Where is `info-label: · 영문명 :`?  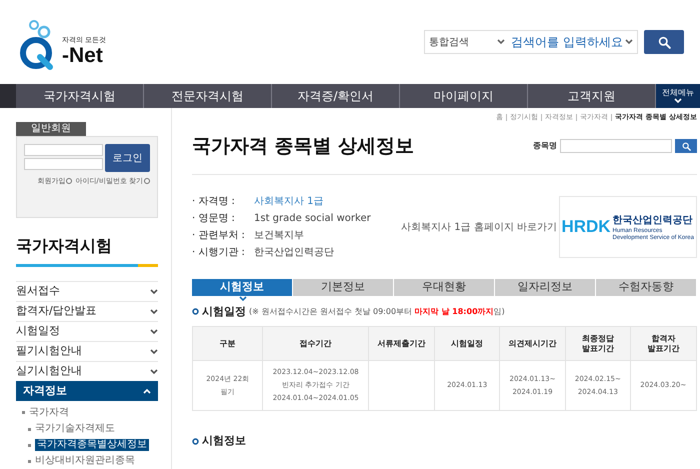
info-label: · 영문명 : is located at coordinates (214, 219).